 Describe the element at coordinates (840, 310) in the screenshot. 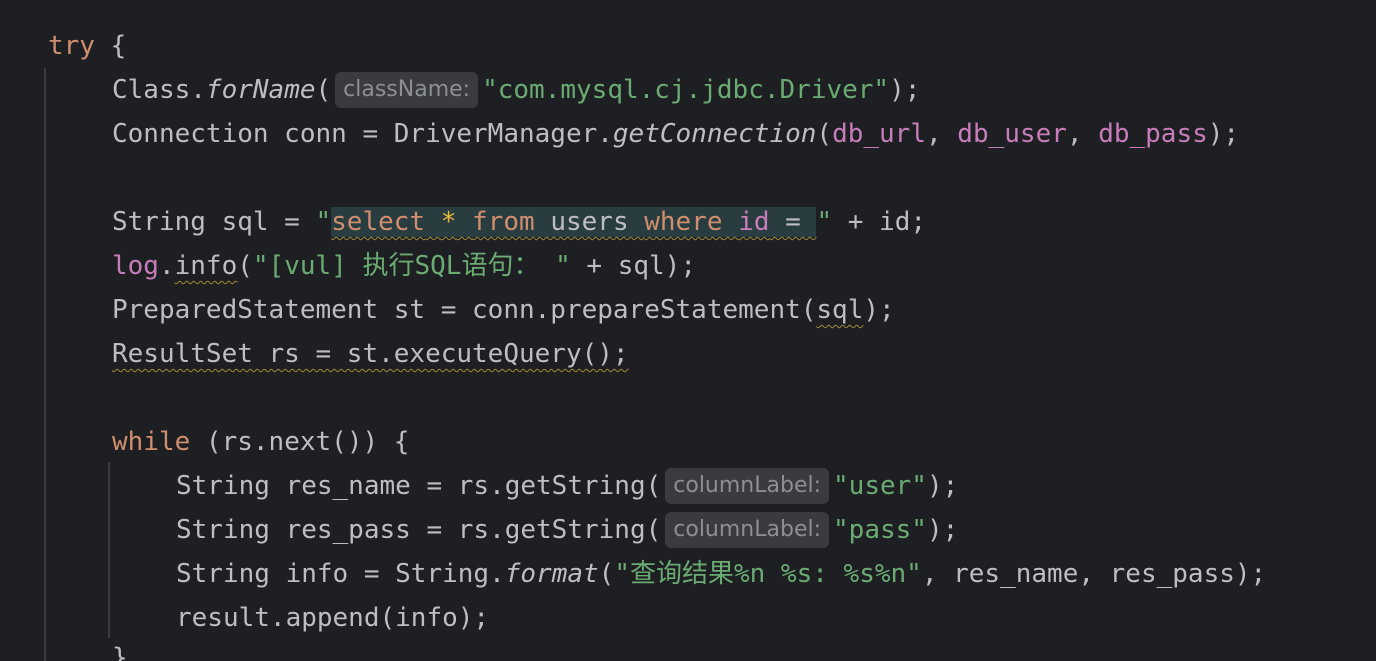

I see `arg-sql: sql` at that location.